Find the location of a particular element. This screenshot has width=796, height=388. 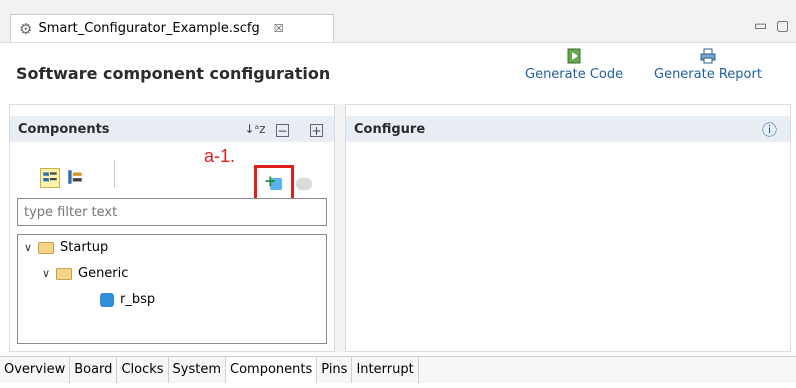

tab-pins: Pins is located at coordinates (335, 370).